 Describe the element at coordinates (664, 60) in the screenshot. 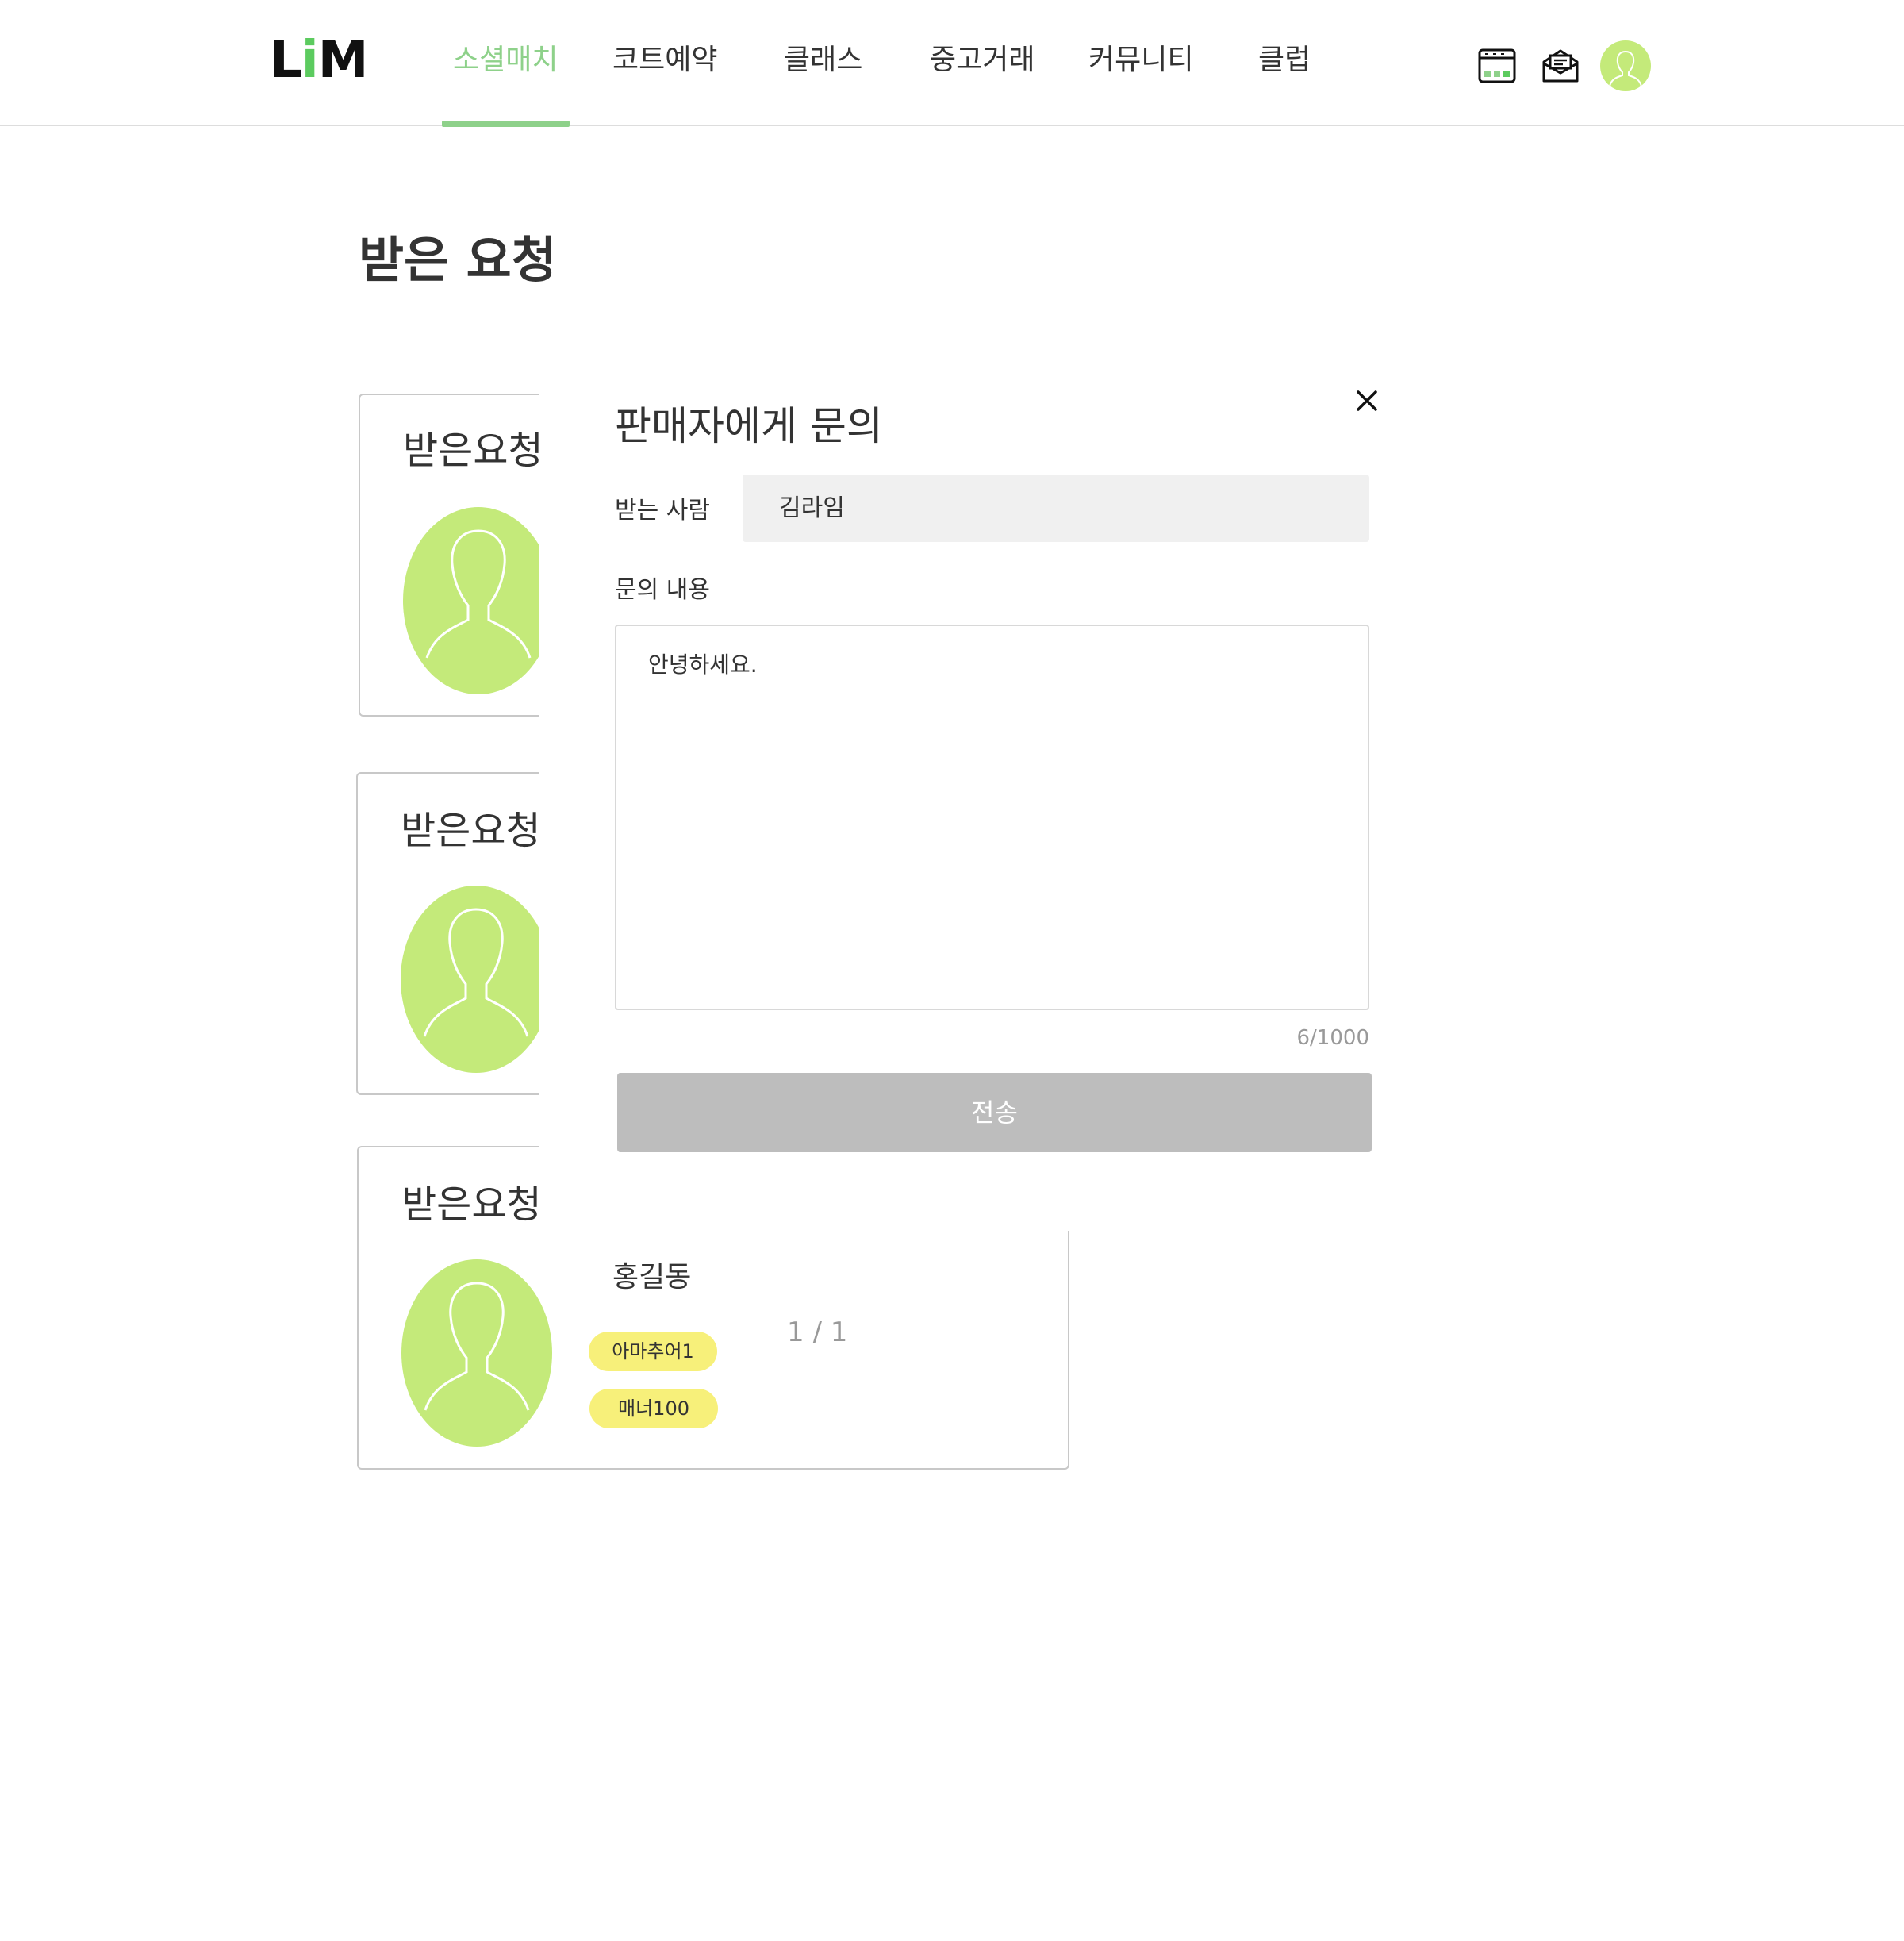

I see `nav-court-reservation: 코트예약` at that location.